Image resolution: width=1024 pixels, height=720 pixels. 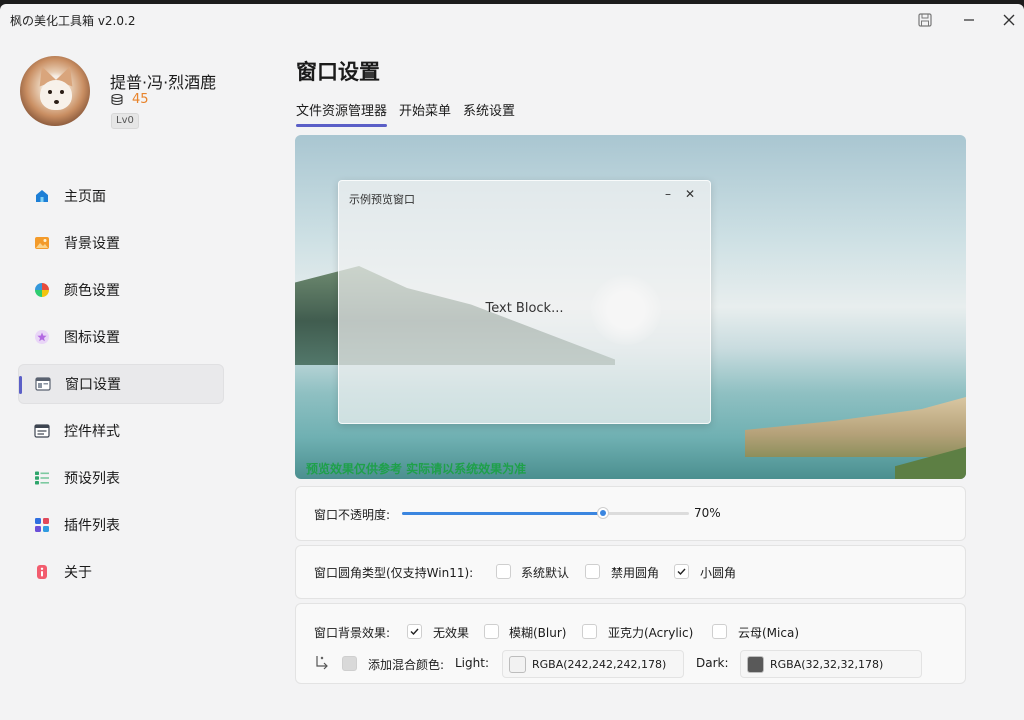 I want to click on close-icon, so click(x=1009, y=20).